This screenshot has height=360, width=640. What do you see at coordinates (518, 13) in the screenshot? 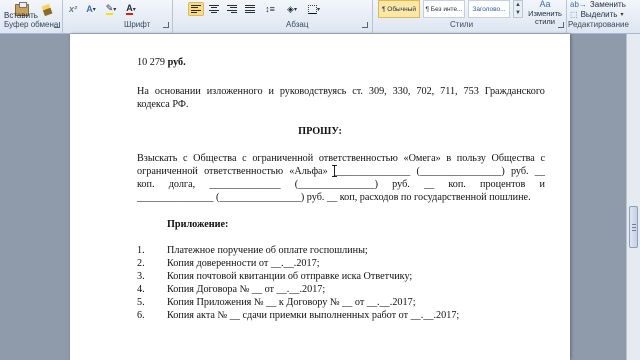
I see `chevron-down-icon: ▼` at bounding box center [518, 13].